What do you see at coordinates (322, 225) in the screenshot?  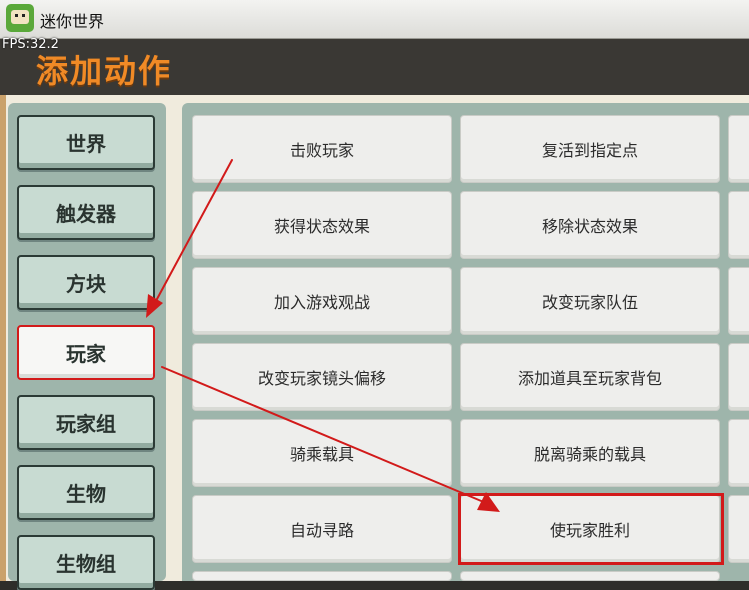 I see `action-gain-status-effect: 获得状态效果` at bounding box center [322, 225].